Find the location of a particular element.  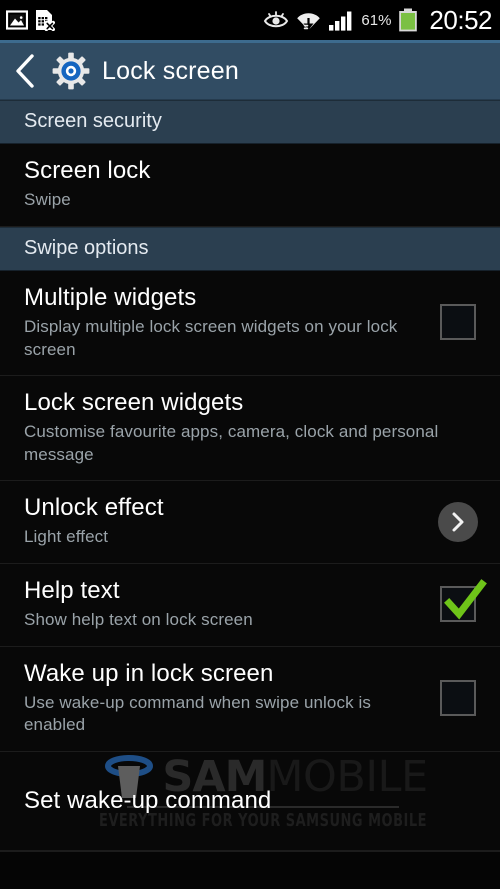

battery-icon is located at coordinates (408, 20).